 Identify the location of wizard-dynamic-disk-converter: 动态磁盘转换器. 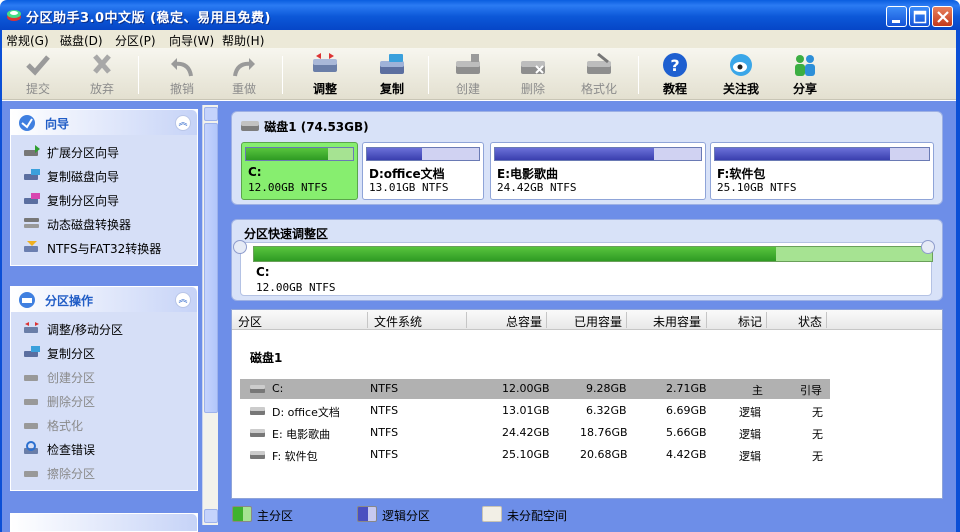
(104, 223).